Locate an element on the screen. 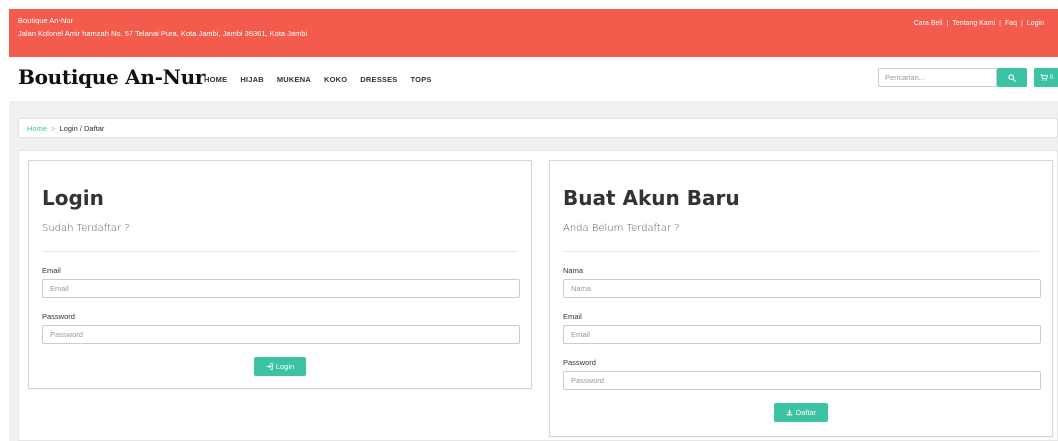 The image size is (1058, 441). cart-button: 0 is located at coordinates (1046, 77).